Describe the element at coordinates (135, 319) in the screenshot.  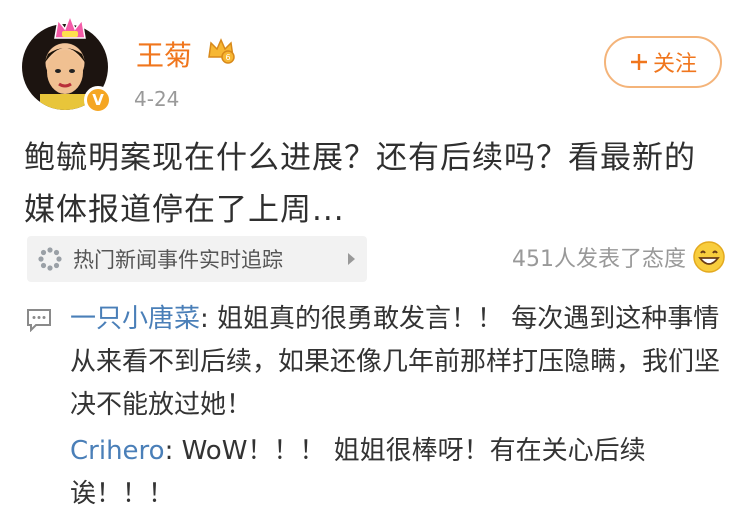
I see `comment-author: 一只小唐菜` at that location.